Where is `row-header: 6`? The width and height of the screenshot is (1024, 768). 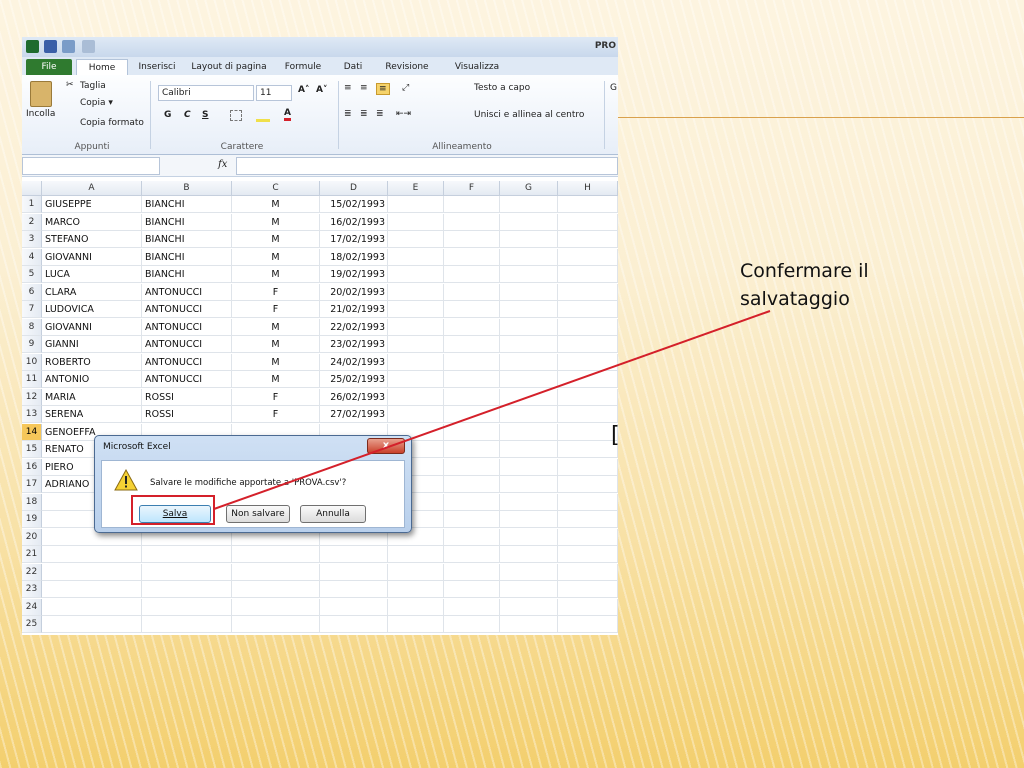 row-header: 6 is located at coordinates (32, 292).